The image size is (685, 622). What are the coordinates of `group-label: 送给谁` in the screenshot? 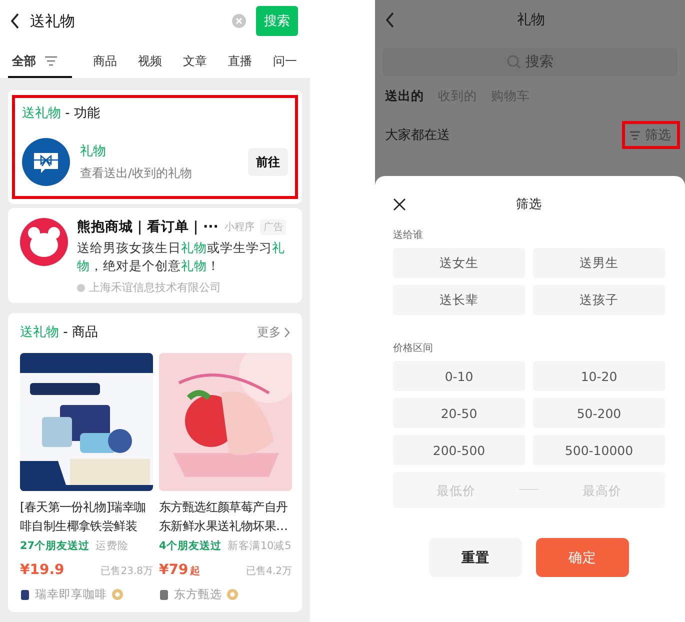 It's located at (408, 235).